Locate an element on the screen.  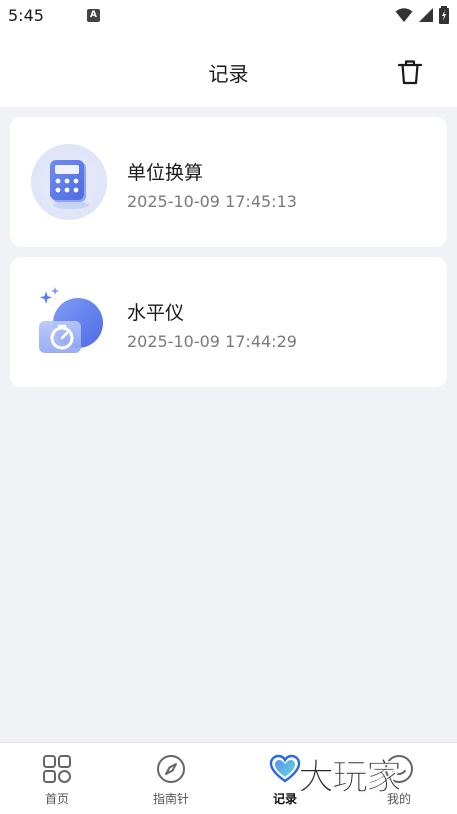
trash-icon is located at coordinates (410, 72).